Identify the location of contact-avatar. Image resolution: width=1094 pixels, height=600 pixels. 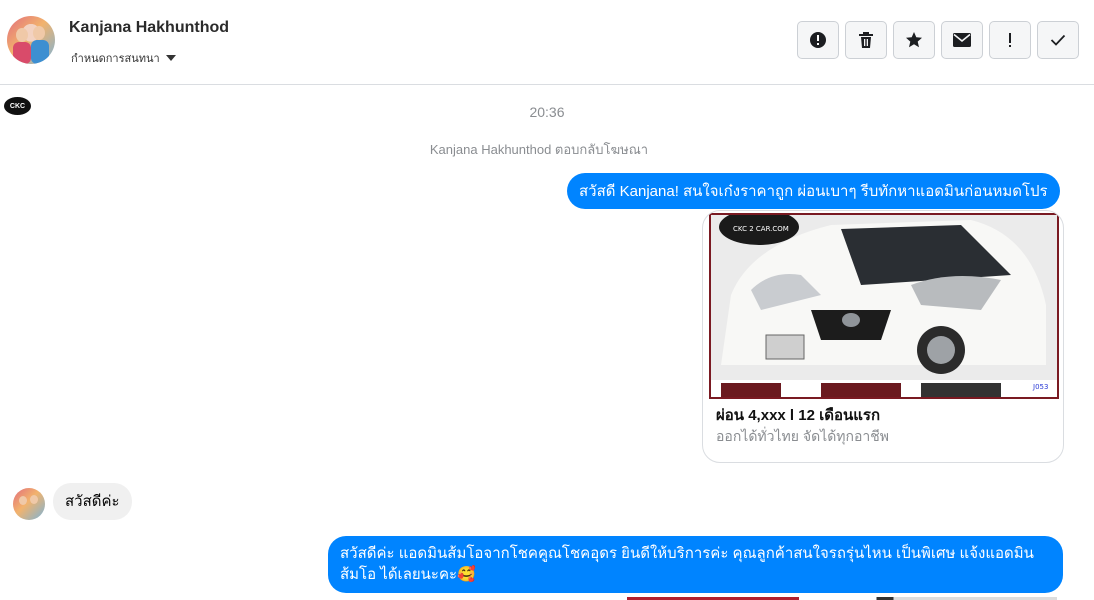
(31, 40).